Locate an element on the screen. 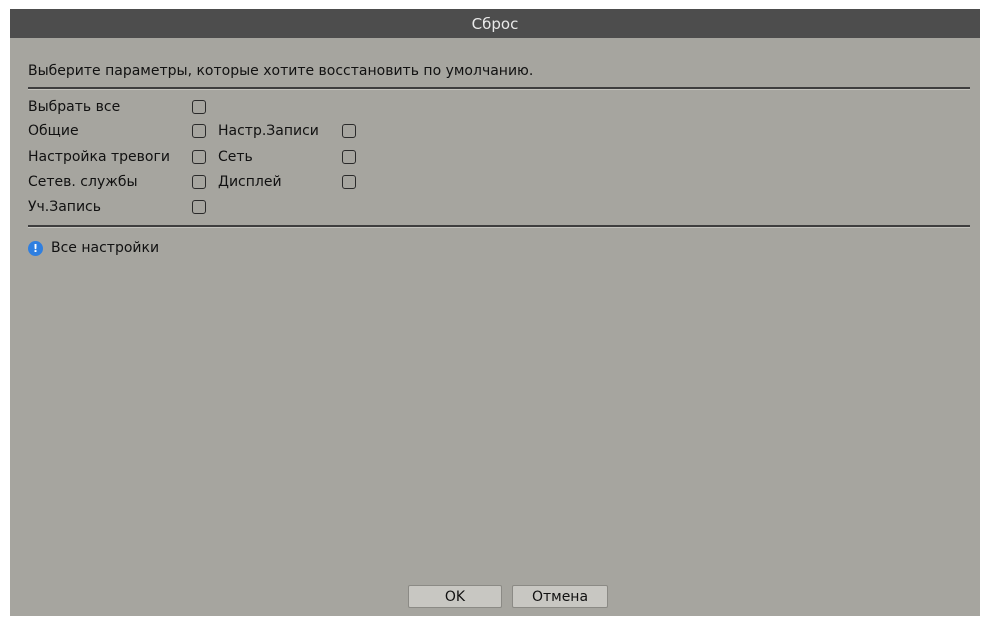  info-row: ! Все настройки is located at coordinates (93, 248).